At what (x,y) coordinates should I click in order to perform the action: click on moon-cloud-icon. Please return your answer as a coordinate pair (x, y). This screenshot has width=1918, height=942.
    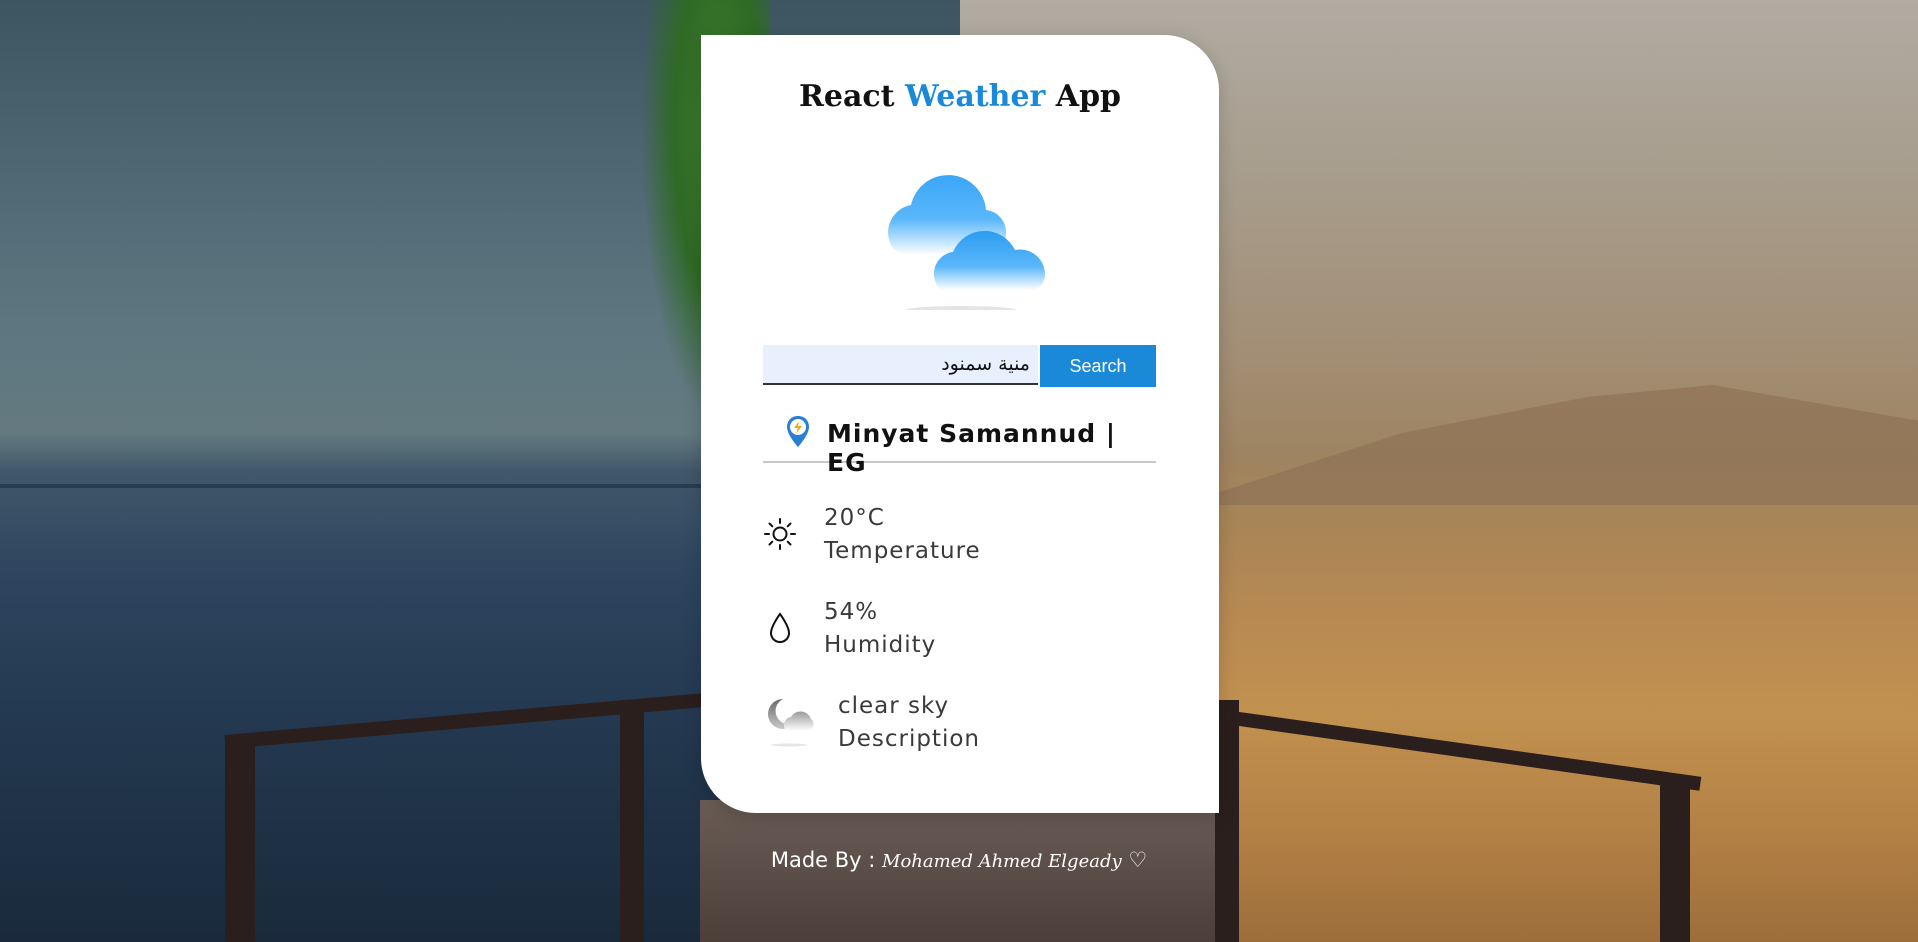
    Looking at the image, I should click on (791, 723).